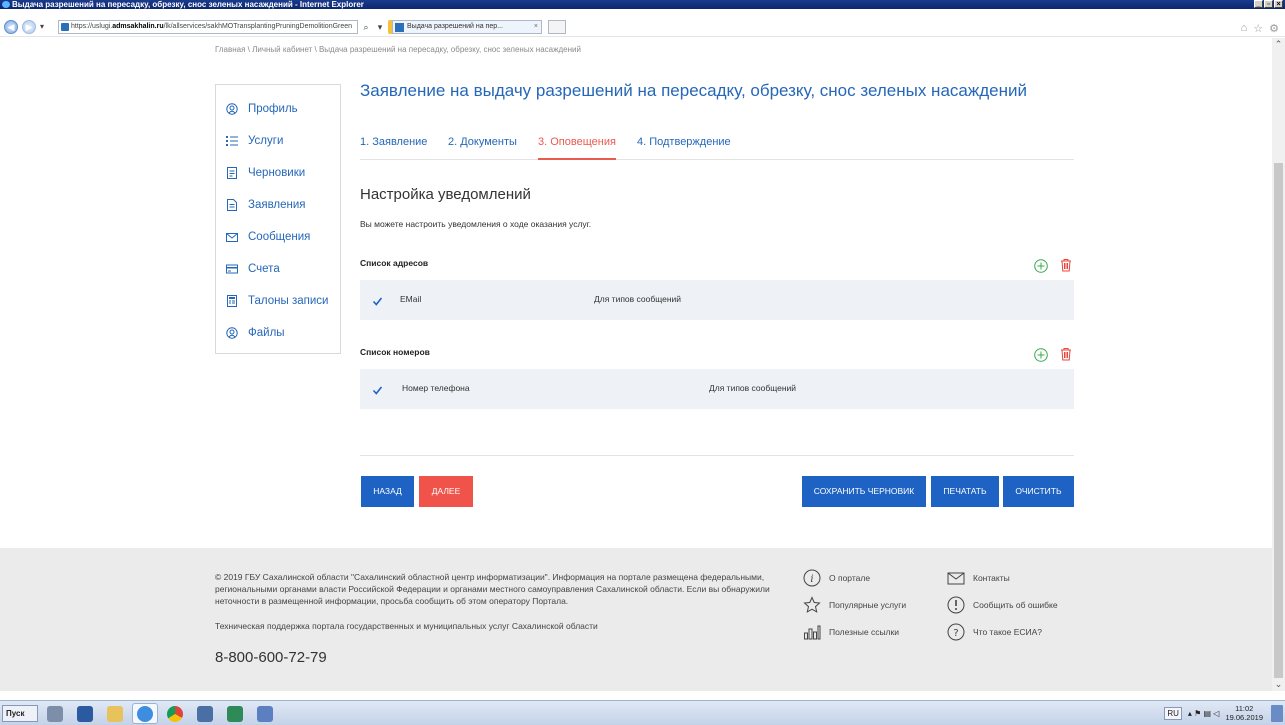 This screenshot has width=1285, height=725. Describe the element at coordinates (277, 301) in the screenshot. I see `sidebar-item-tickets: Талоны записи` at that location.